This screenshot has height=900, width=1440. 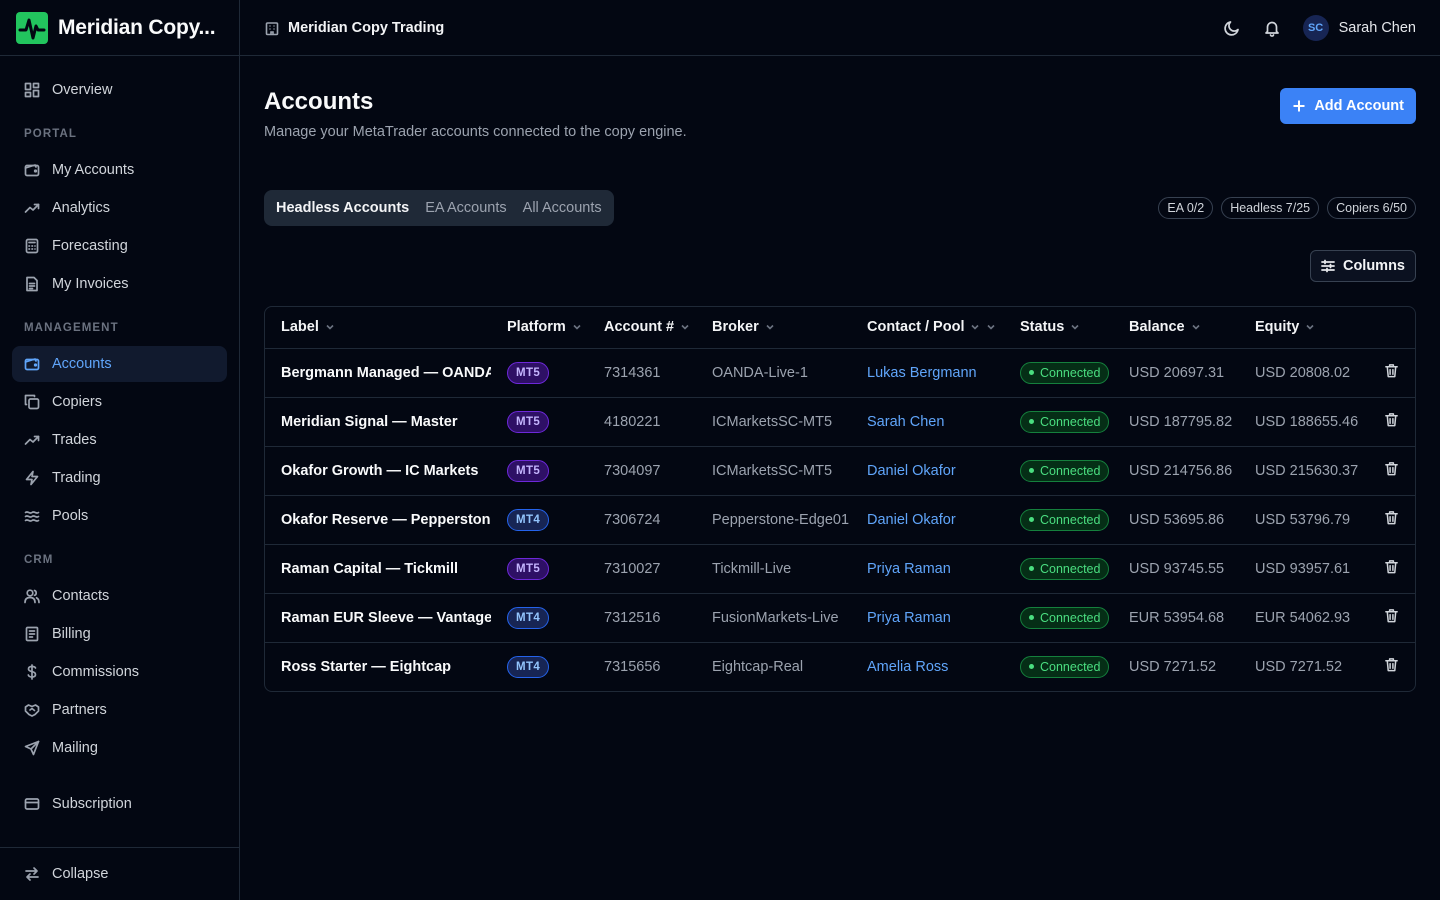 What do you see at coordinates (907, 667) in the screenshot?
I see `contact-link: Amelia Ross` at bounding box center [907, 667].